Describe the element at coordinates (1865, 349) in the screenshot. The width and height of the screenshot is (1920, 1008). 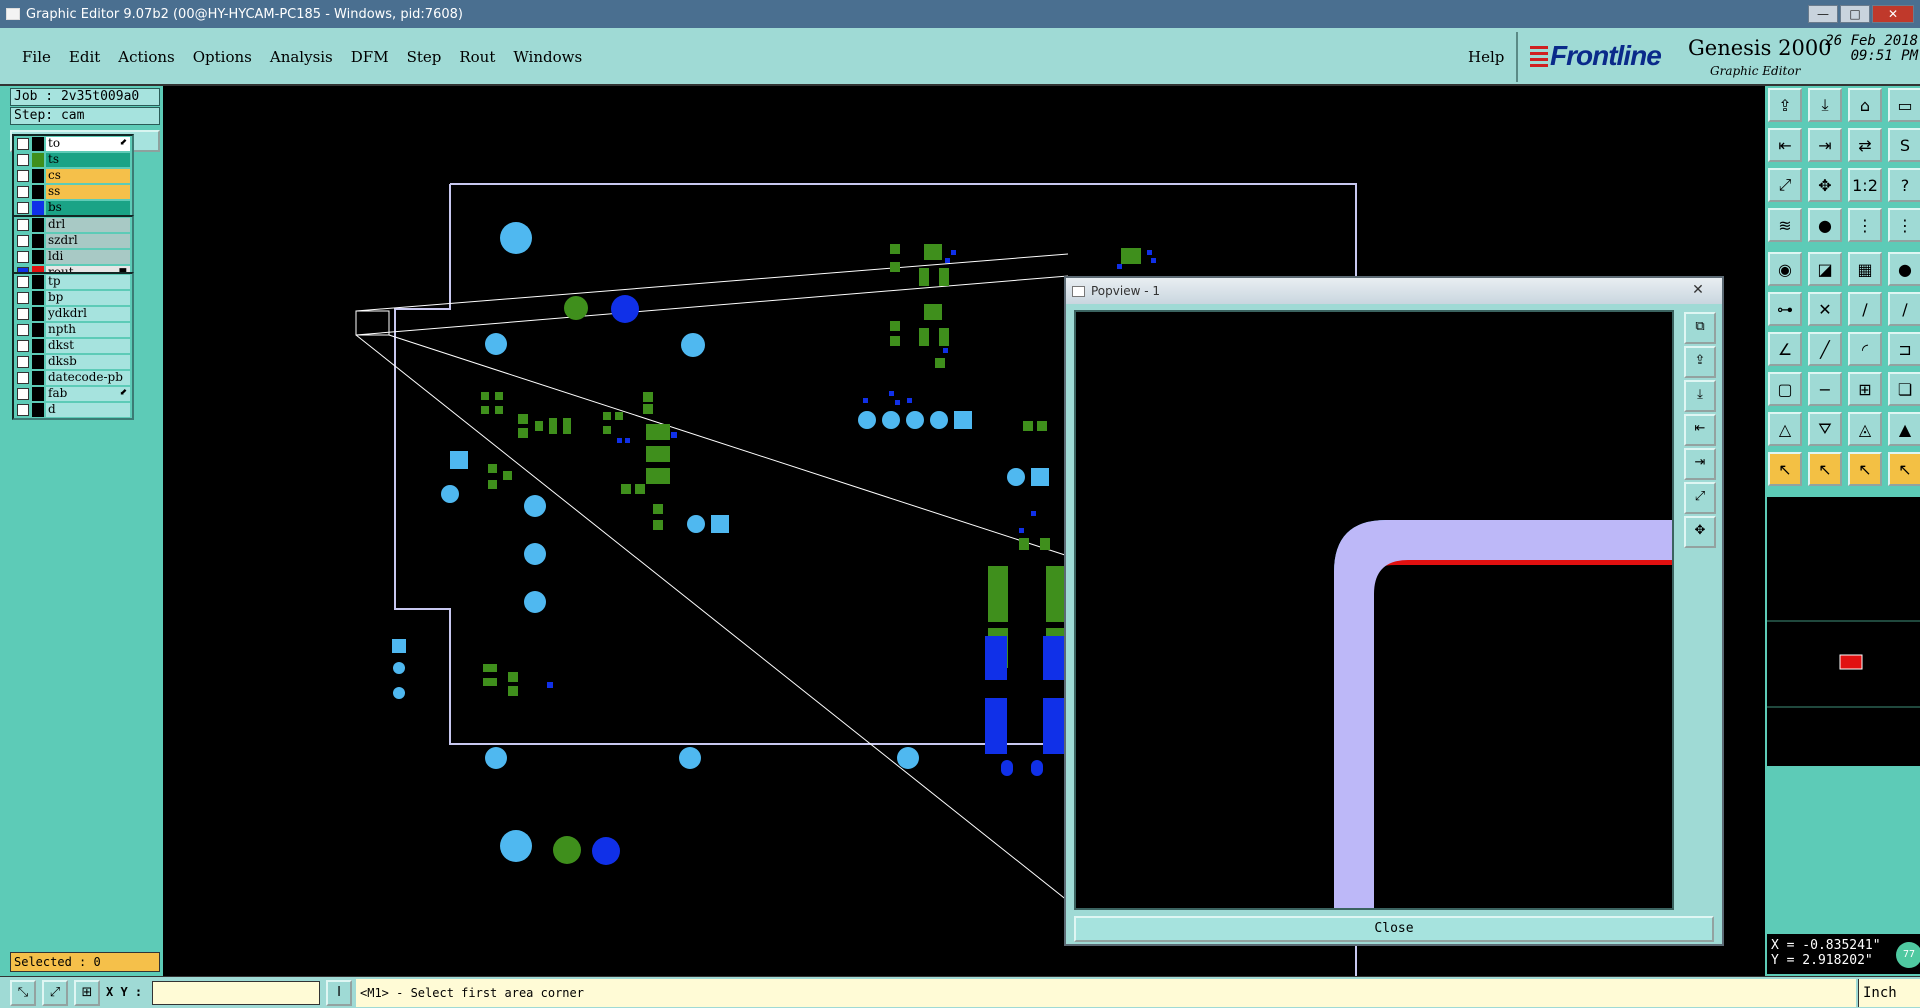
I see `arc-icon: ◜` at that location.